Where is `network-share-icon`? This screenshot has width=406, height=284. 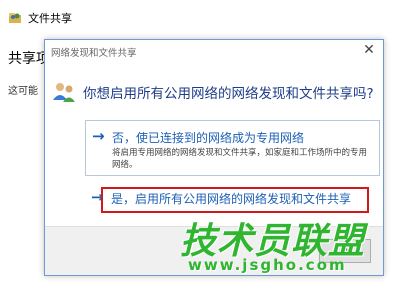 network-share-icon is located at coordinates (15, 18).